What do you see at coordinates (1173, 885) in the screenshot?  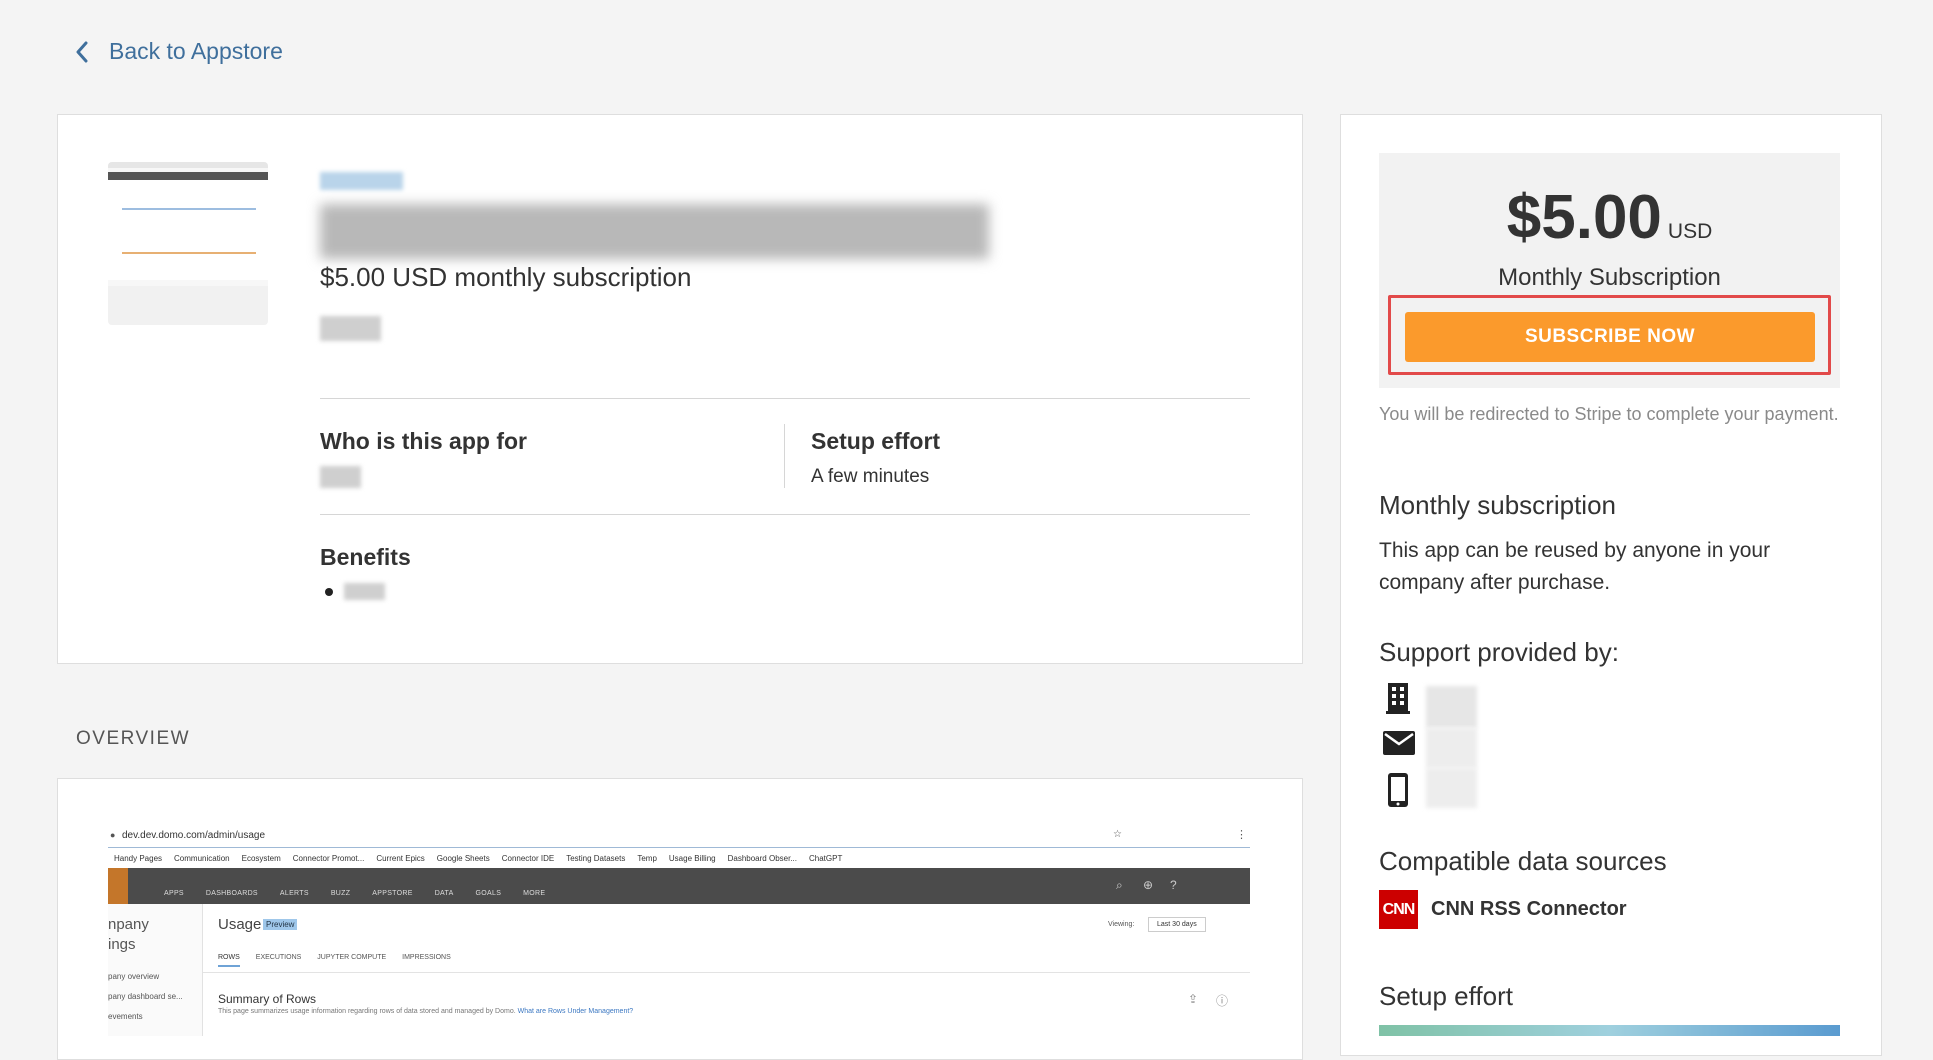 I see `help-icon: ?` at bounding box center [1173, 885].